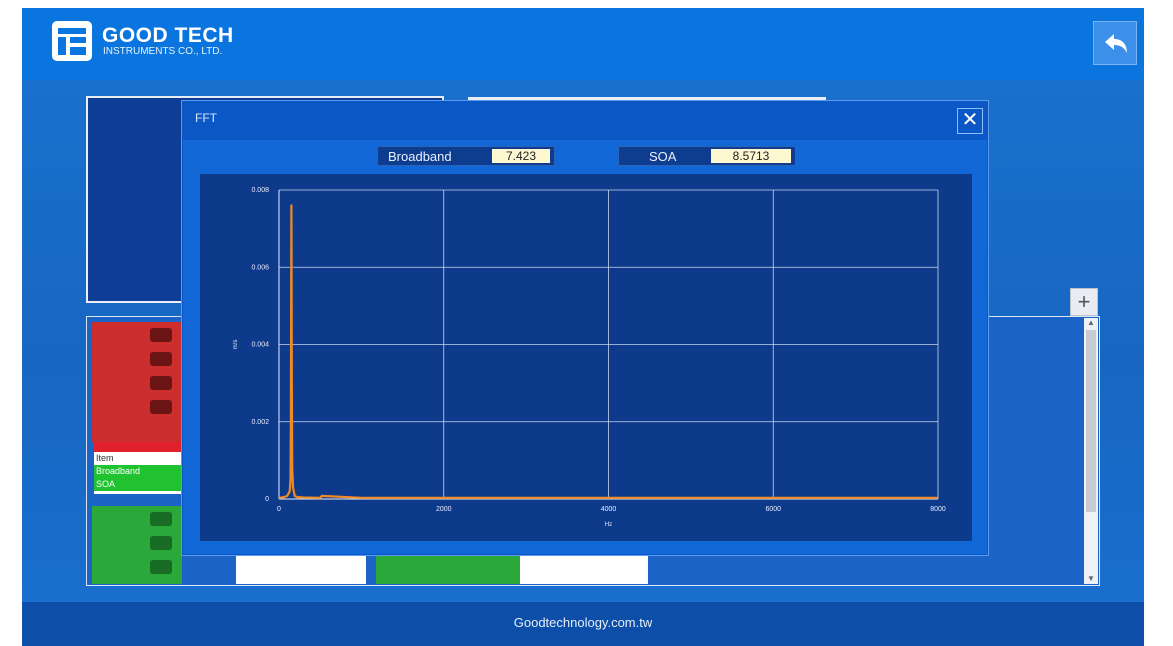 The width and height of the screenshot is (1173, 646). Describe the element at coordinates (938, 509) in the screenshot. I see `x-tick-label: 8000` at that location.